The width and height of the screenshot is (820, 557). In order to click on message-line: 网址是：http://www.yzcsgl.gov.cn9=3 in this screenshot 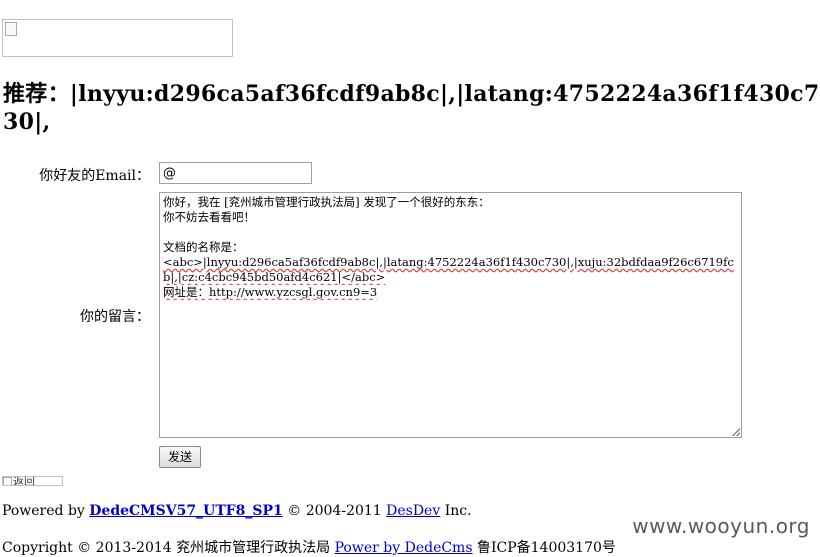, I will do `click(270, 292)`.